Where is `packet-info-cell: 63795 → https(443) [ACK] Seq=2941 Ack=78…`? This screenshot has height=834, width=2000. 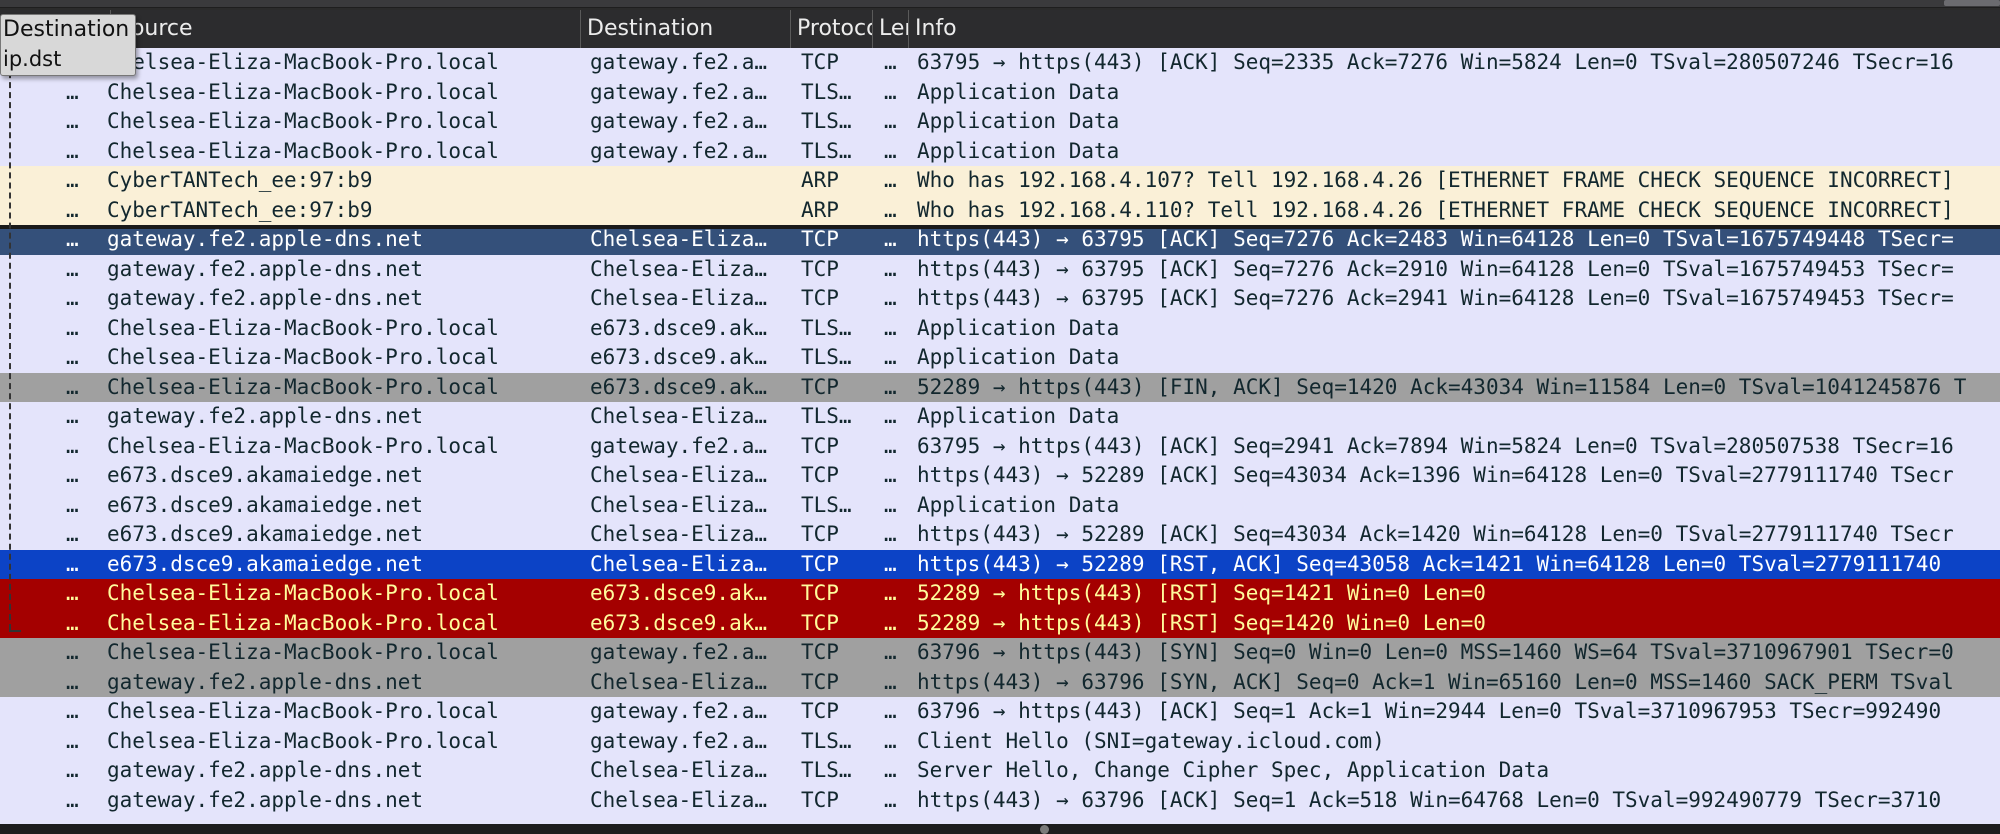
packet-info-cell: 63795 → https(443) [ACK] Seq=2941 Ack=78… is located at coordinates (1435, 445).